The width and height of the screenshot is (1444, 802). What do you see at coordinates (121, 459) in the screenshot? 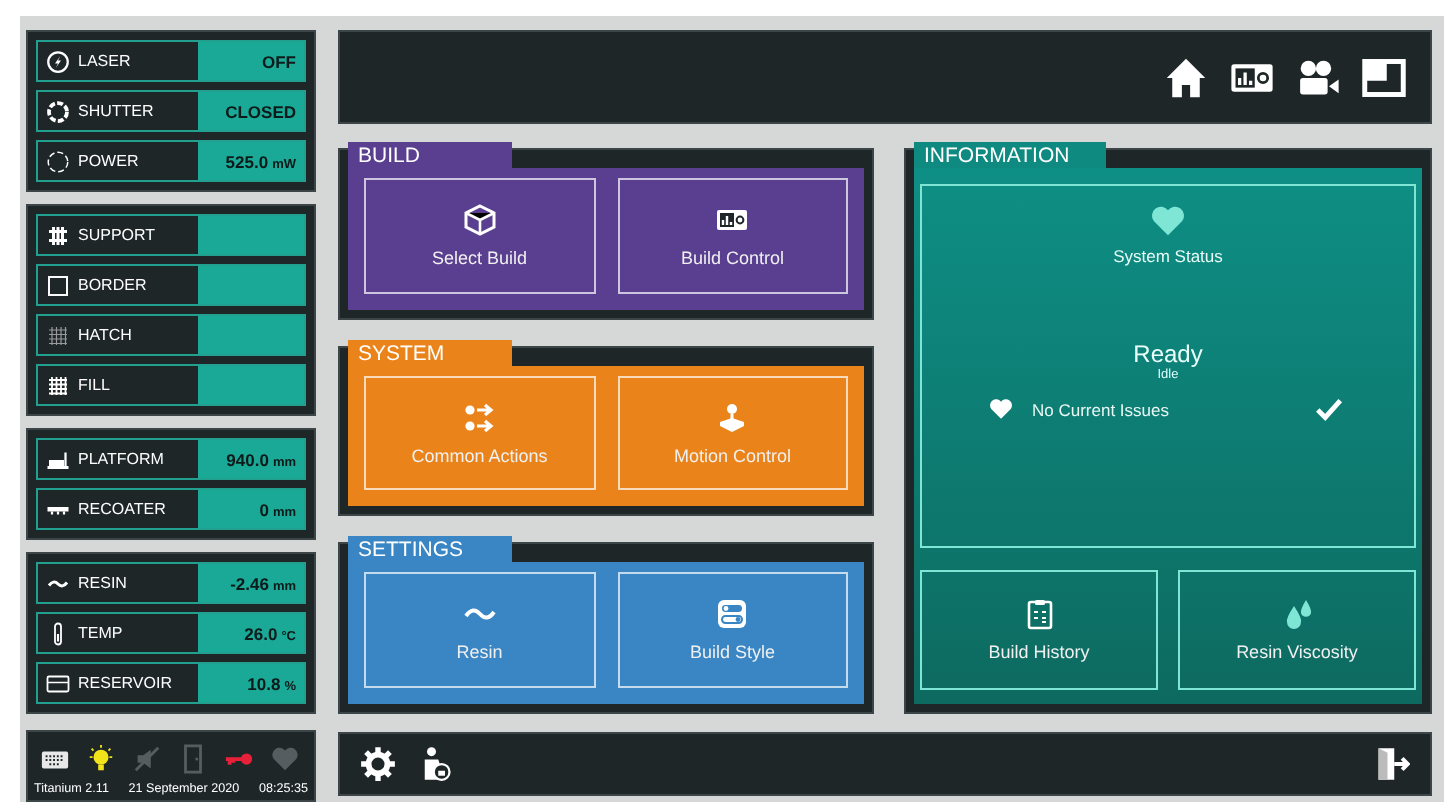
I see `label-text: PLATFORM` at bounding box center [121, 459].